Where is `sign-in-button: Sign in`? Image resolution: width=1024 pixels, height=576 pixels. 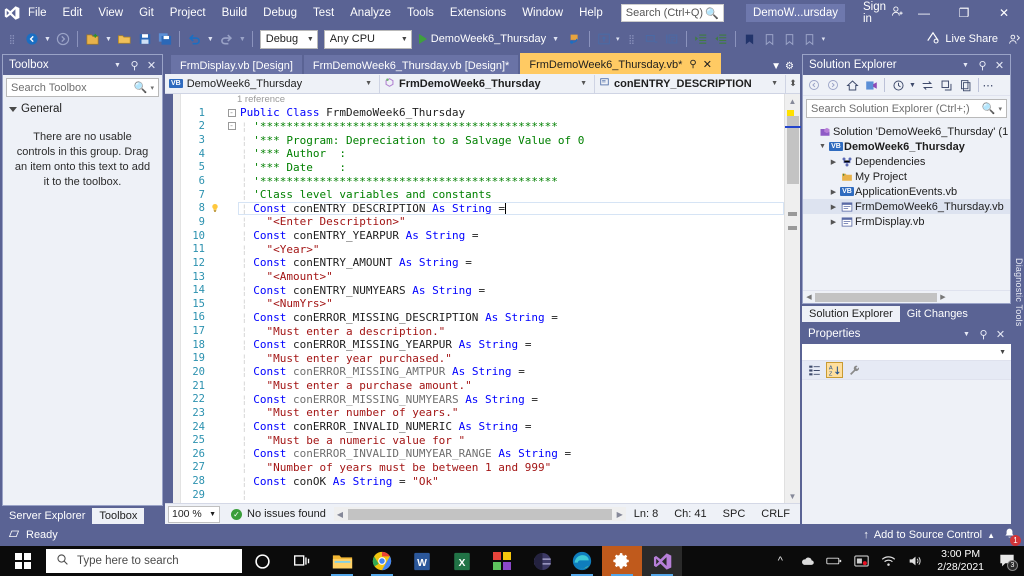
sign-in-button: Sign in is located at coordinates (883, 13).